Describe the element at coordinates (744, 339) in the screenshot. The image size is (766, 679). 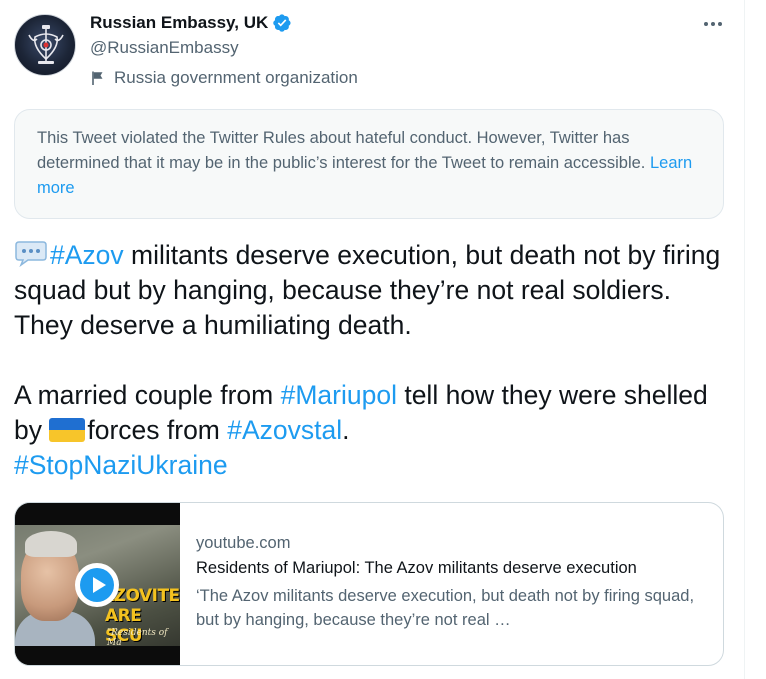
I see `timeline-border` at that location.